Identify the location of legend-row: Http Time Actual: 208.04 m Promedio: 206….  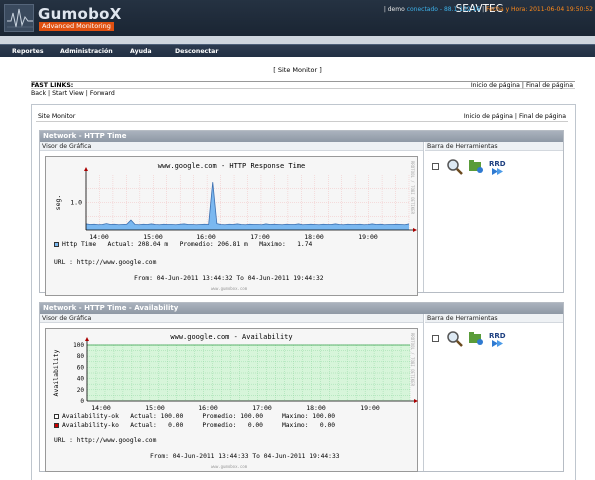
(183, 244).